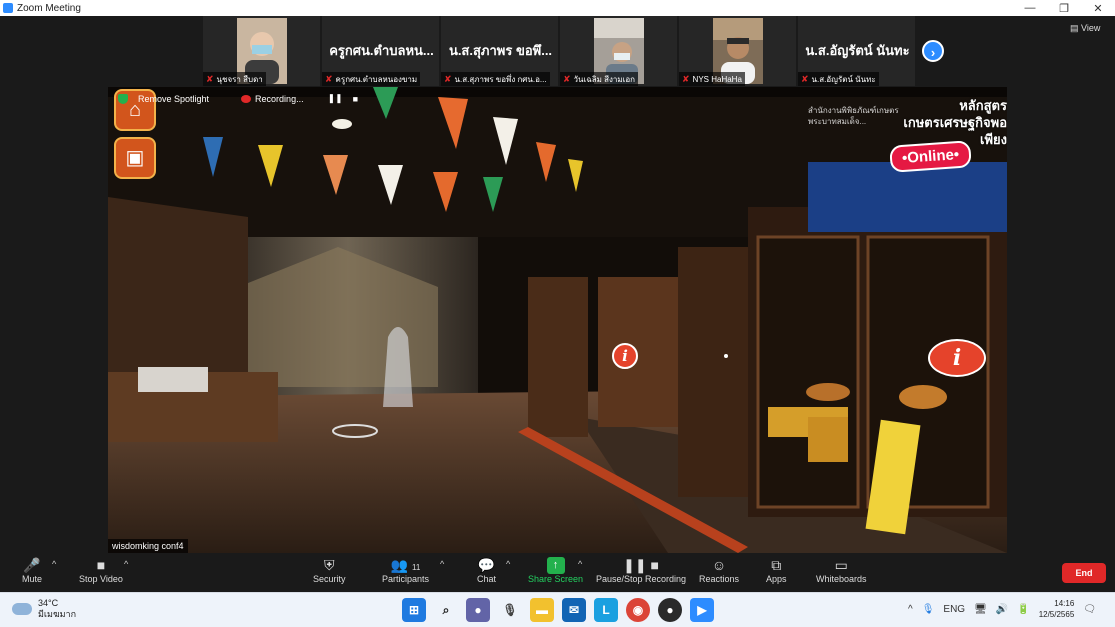 This screenshot has width=1115, height=627. What do you see at coordinates (8, 8) in the screenshot?
I see `zoom-logo-icon` at bounding box center [8, 8].